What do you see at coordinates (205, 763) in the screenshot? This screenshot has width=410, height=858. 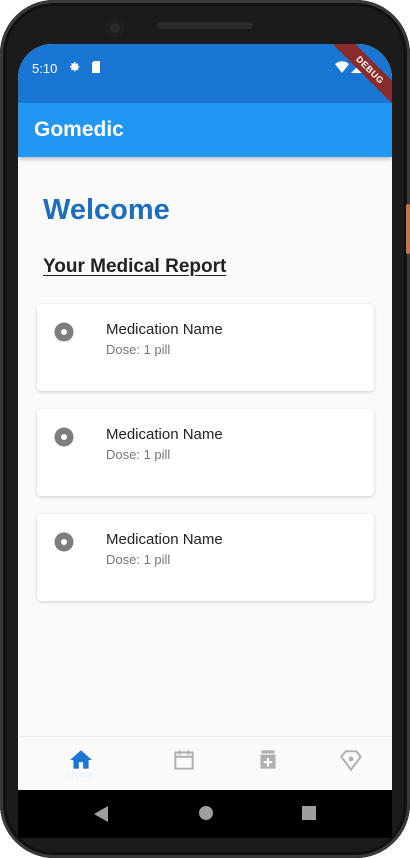 I see `bottom-navigation: Home` at bounding box center [205, 763].